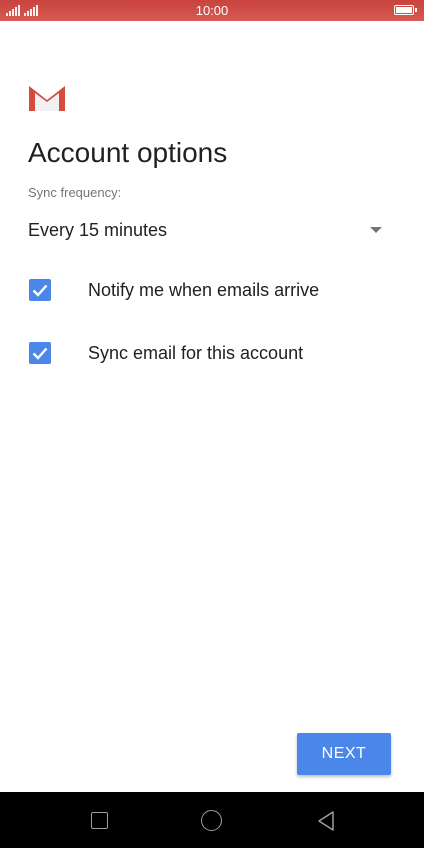 The height and width of the screenshot is (848, 424). I want to click on dropdown-caret-icon, so click(376, 230).